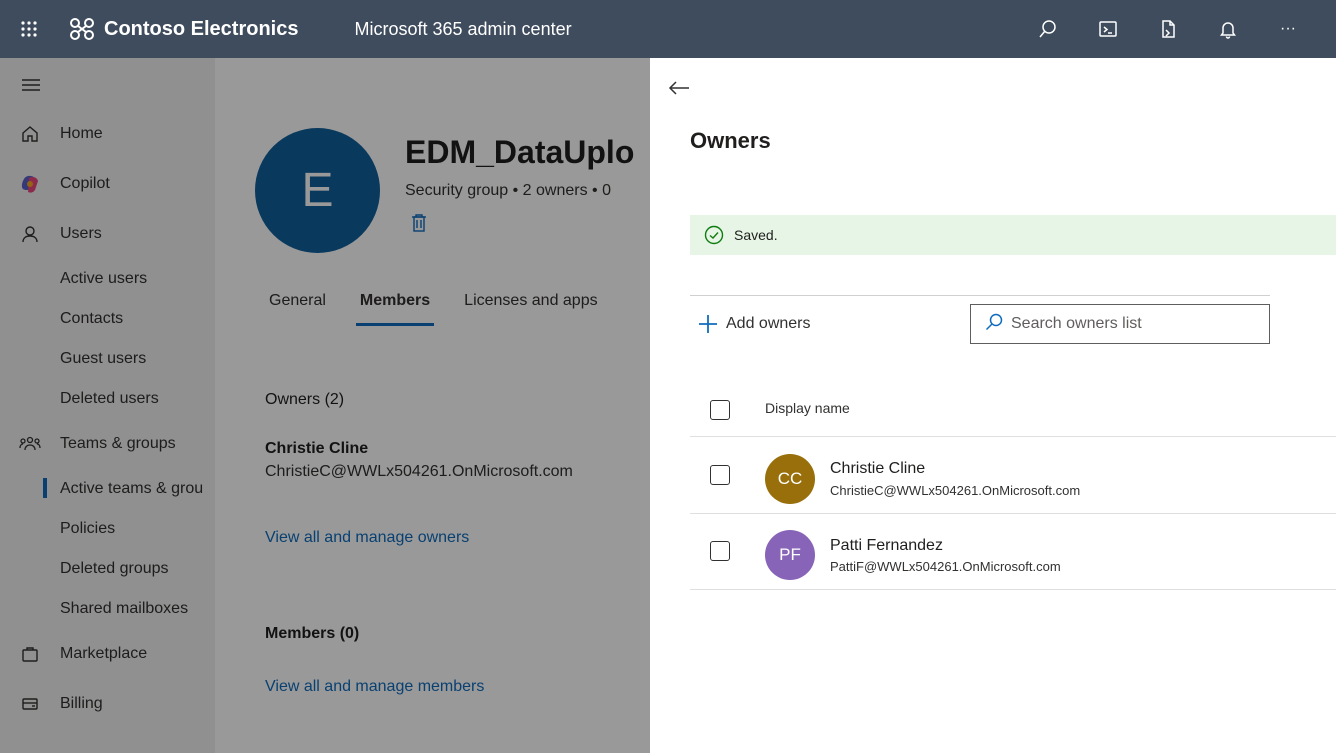 Image resolution: width=1336 pixels, height=753 pixels. What do you see at coordinates (1131, 324) in the screenshot?
I see `search-owners-input` at bounding box center [1131, 324].